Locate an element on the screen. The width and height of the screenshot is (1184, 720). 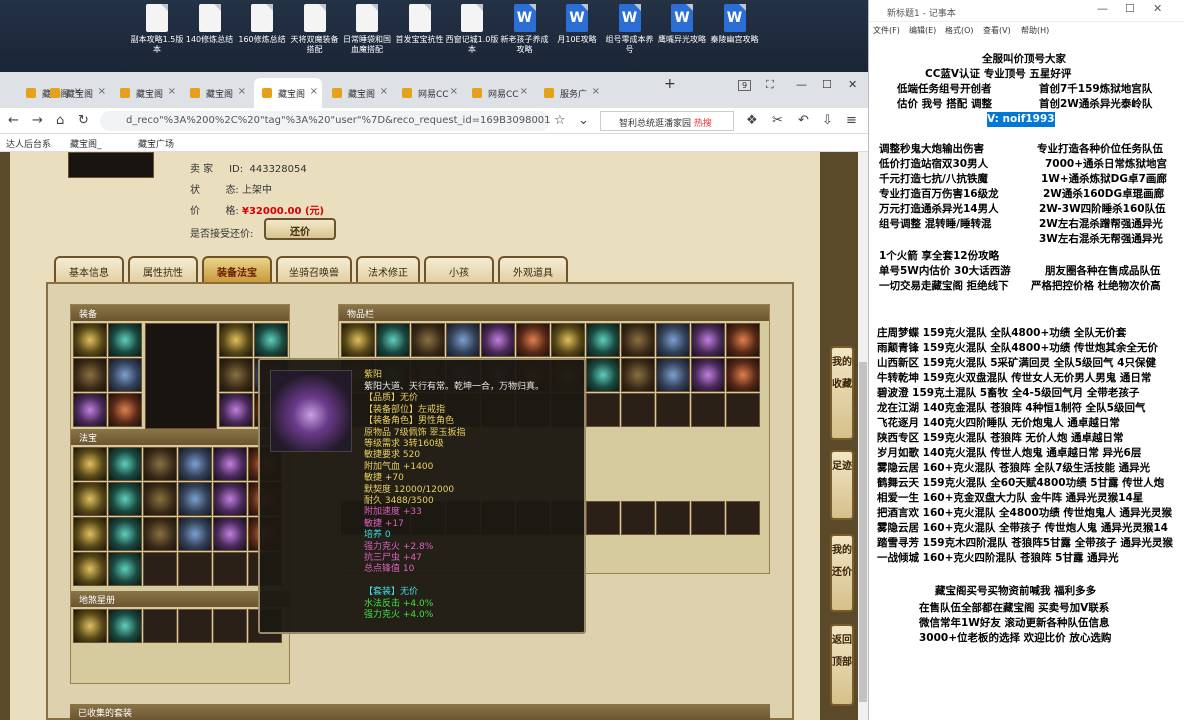
desktop-icon: 首发宝宝抗性 is located at coordinates (420, 24).